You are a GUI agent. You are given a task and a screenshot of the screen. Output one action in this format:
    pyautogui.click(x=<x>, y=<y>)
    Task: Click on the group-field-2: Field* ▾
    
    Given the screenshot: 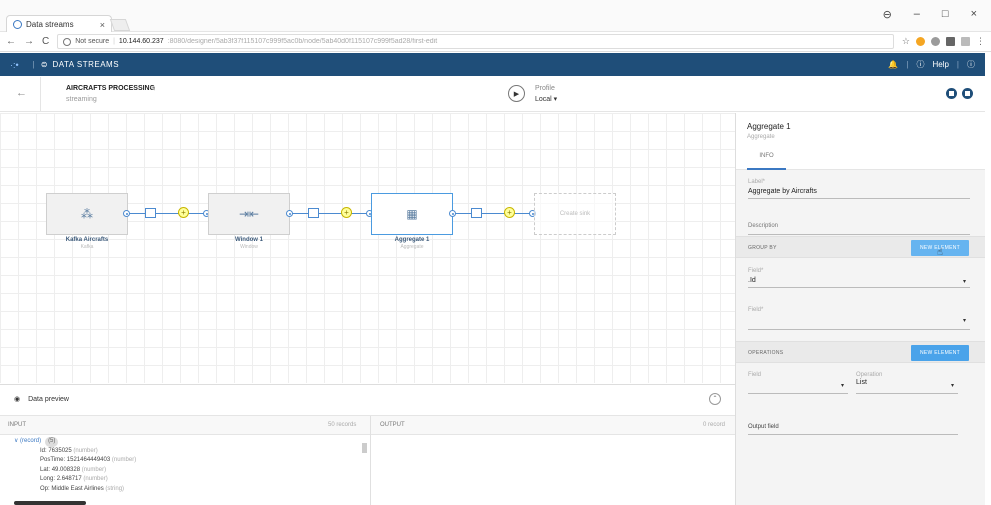 What is the action you would take?
    pyautogui.click(x=859, y=318)
    